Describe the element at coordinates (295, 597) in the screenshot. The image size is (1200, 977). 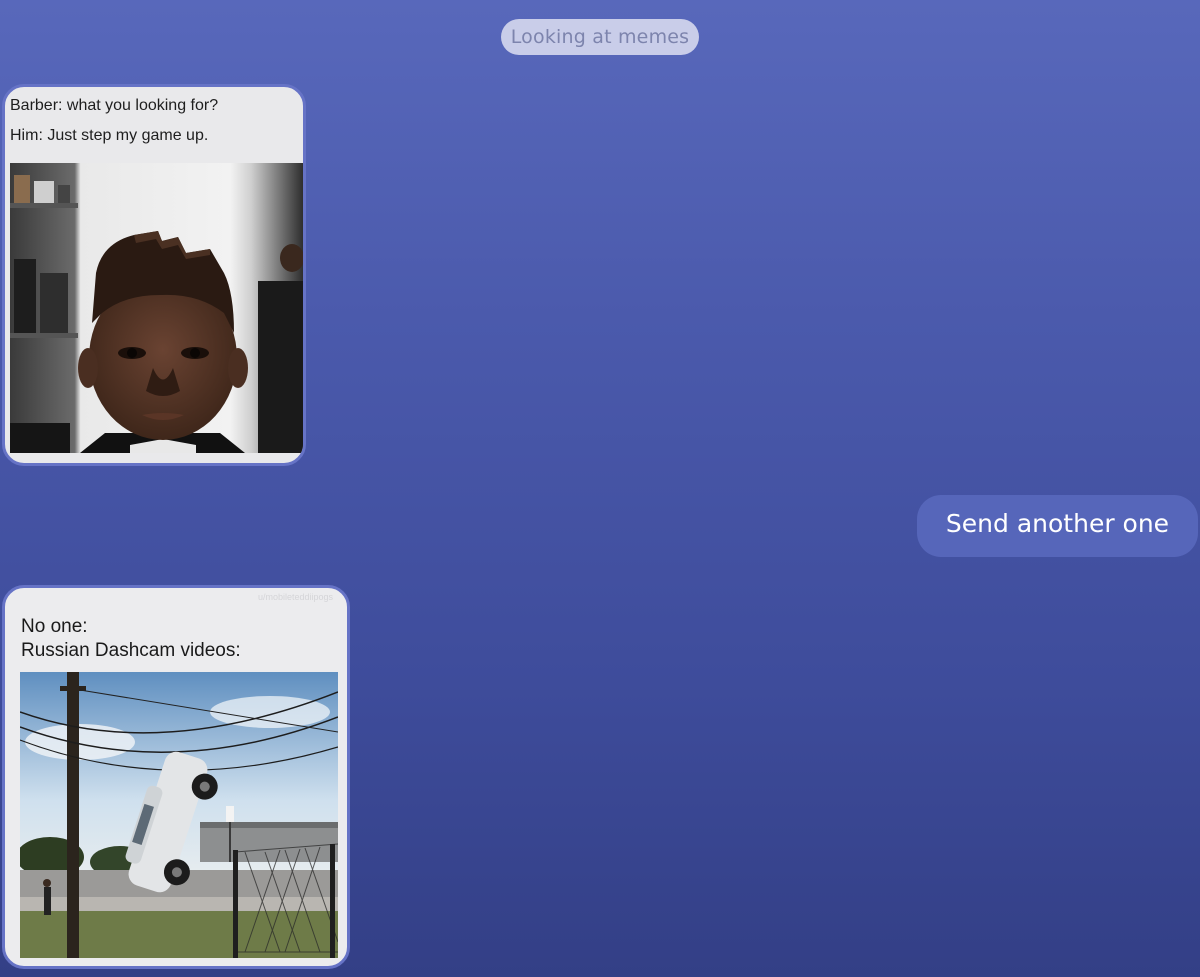
I see `meme-watermark: u/mobileteddiipogs` at that location.